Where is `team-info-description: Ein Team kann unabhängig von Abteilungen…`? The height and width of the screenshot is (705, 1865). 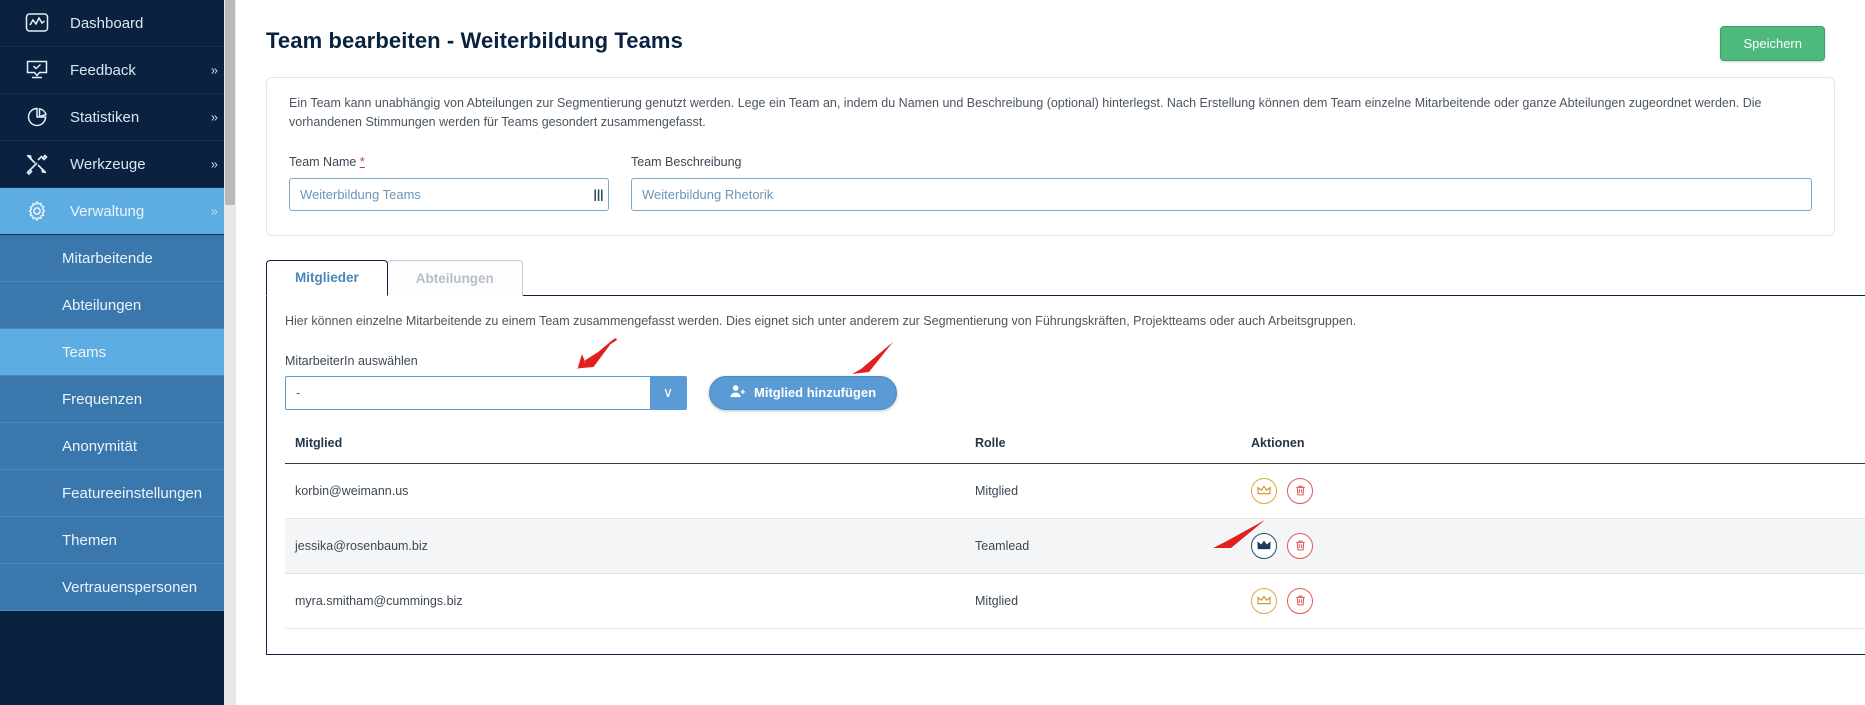
team-info-description: Ein Team kann unabhängig von Abteilungen… is located at coordinates (1025, 113).